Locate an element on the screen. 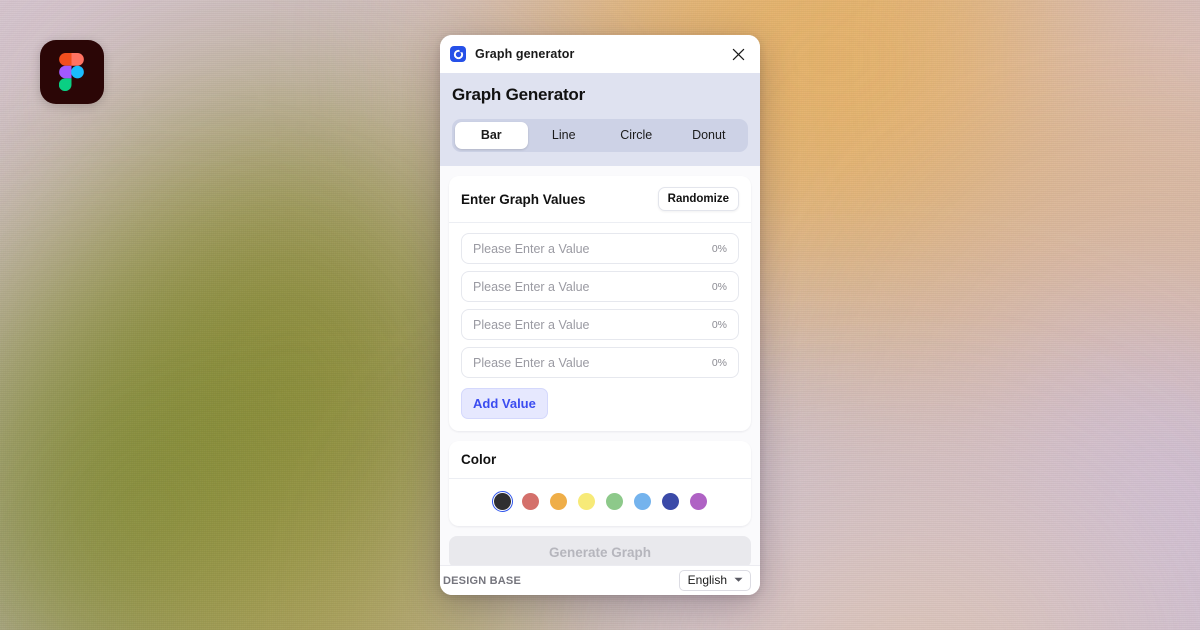  generate-graph-button: Generate Graph is located at coordinates (600, 550).